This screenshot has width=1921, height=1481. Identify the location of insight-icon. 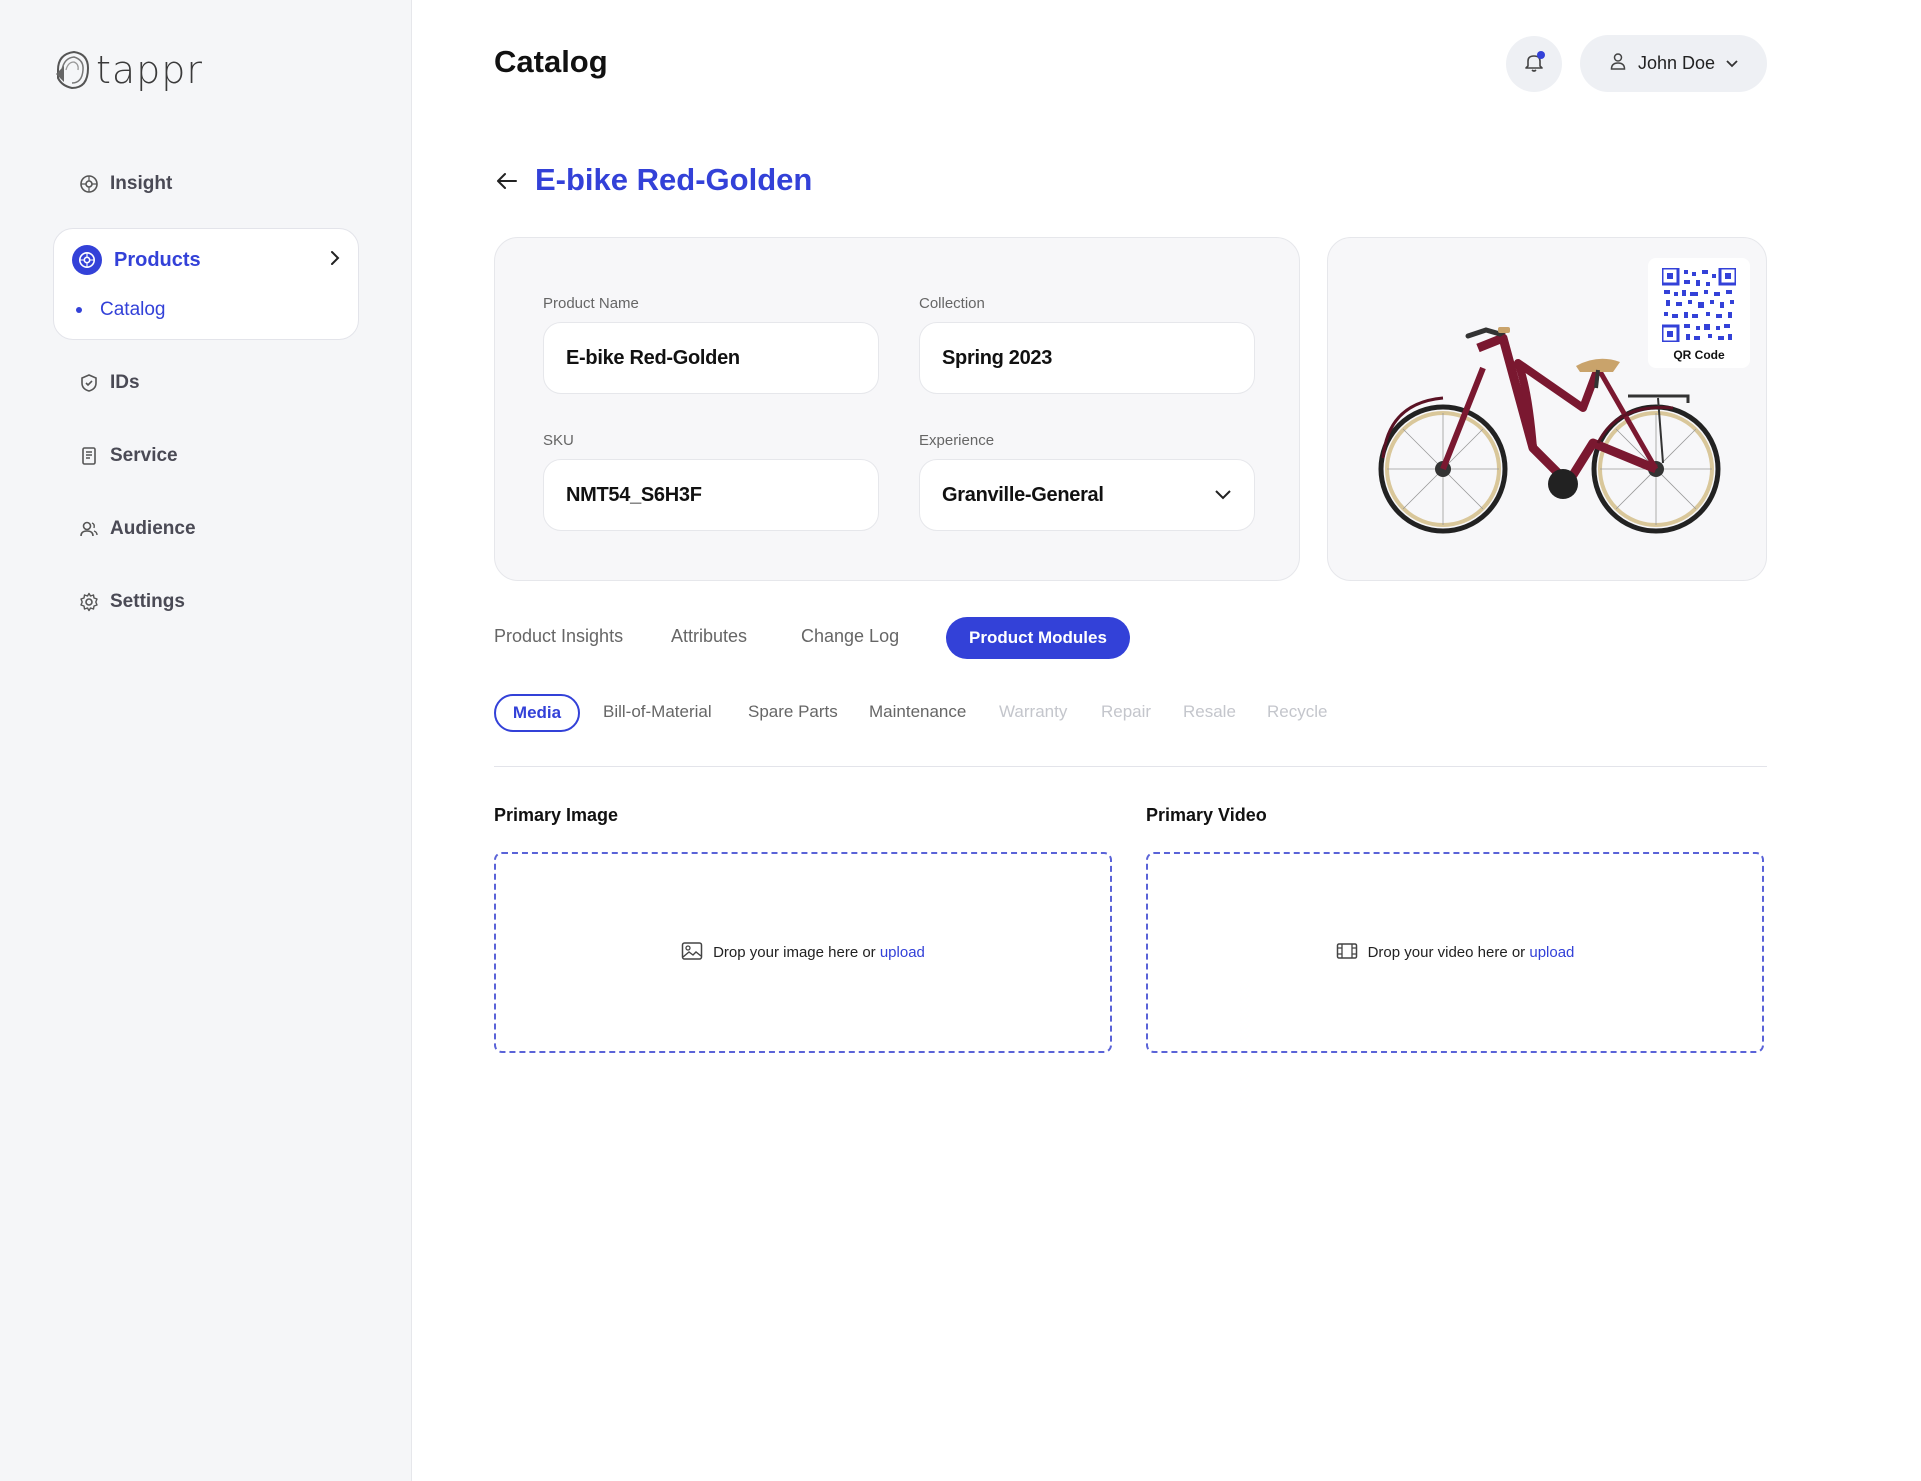
(89, 184).